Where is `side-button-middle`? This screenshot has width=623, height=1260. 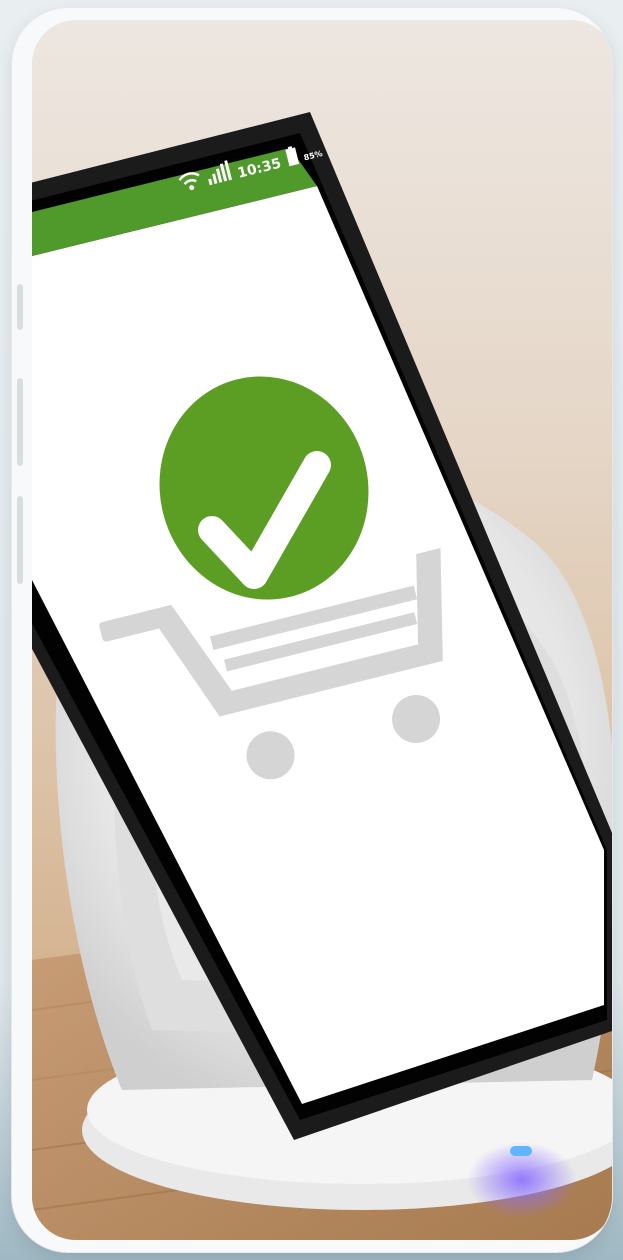 side-button-middle is located at coordinates (20, 422).